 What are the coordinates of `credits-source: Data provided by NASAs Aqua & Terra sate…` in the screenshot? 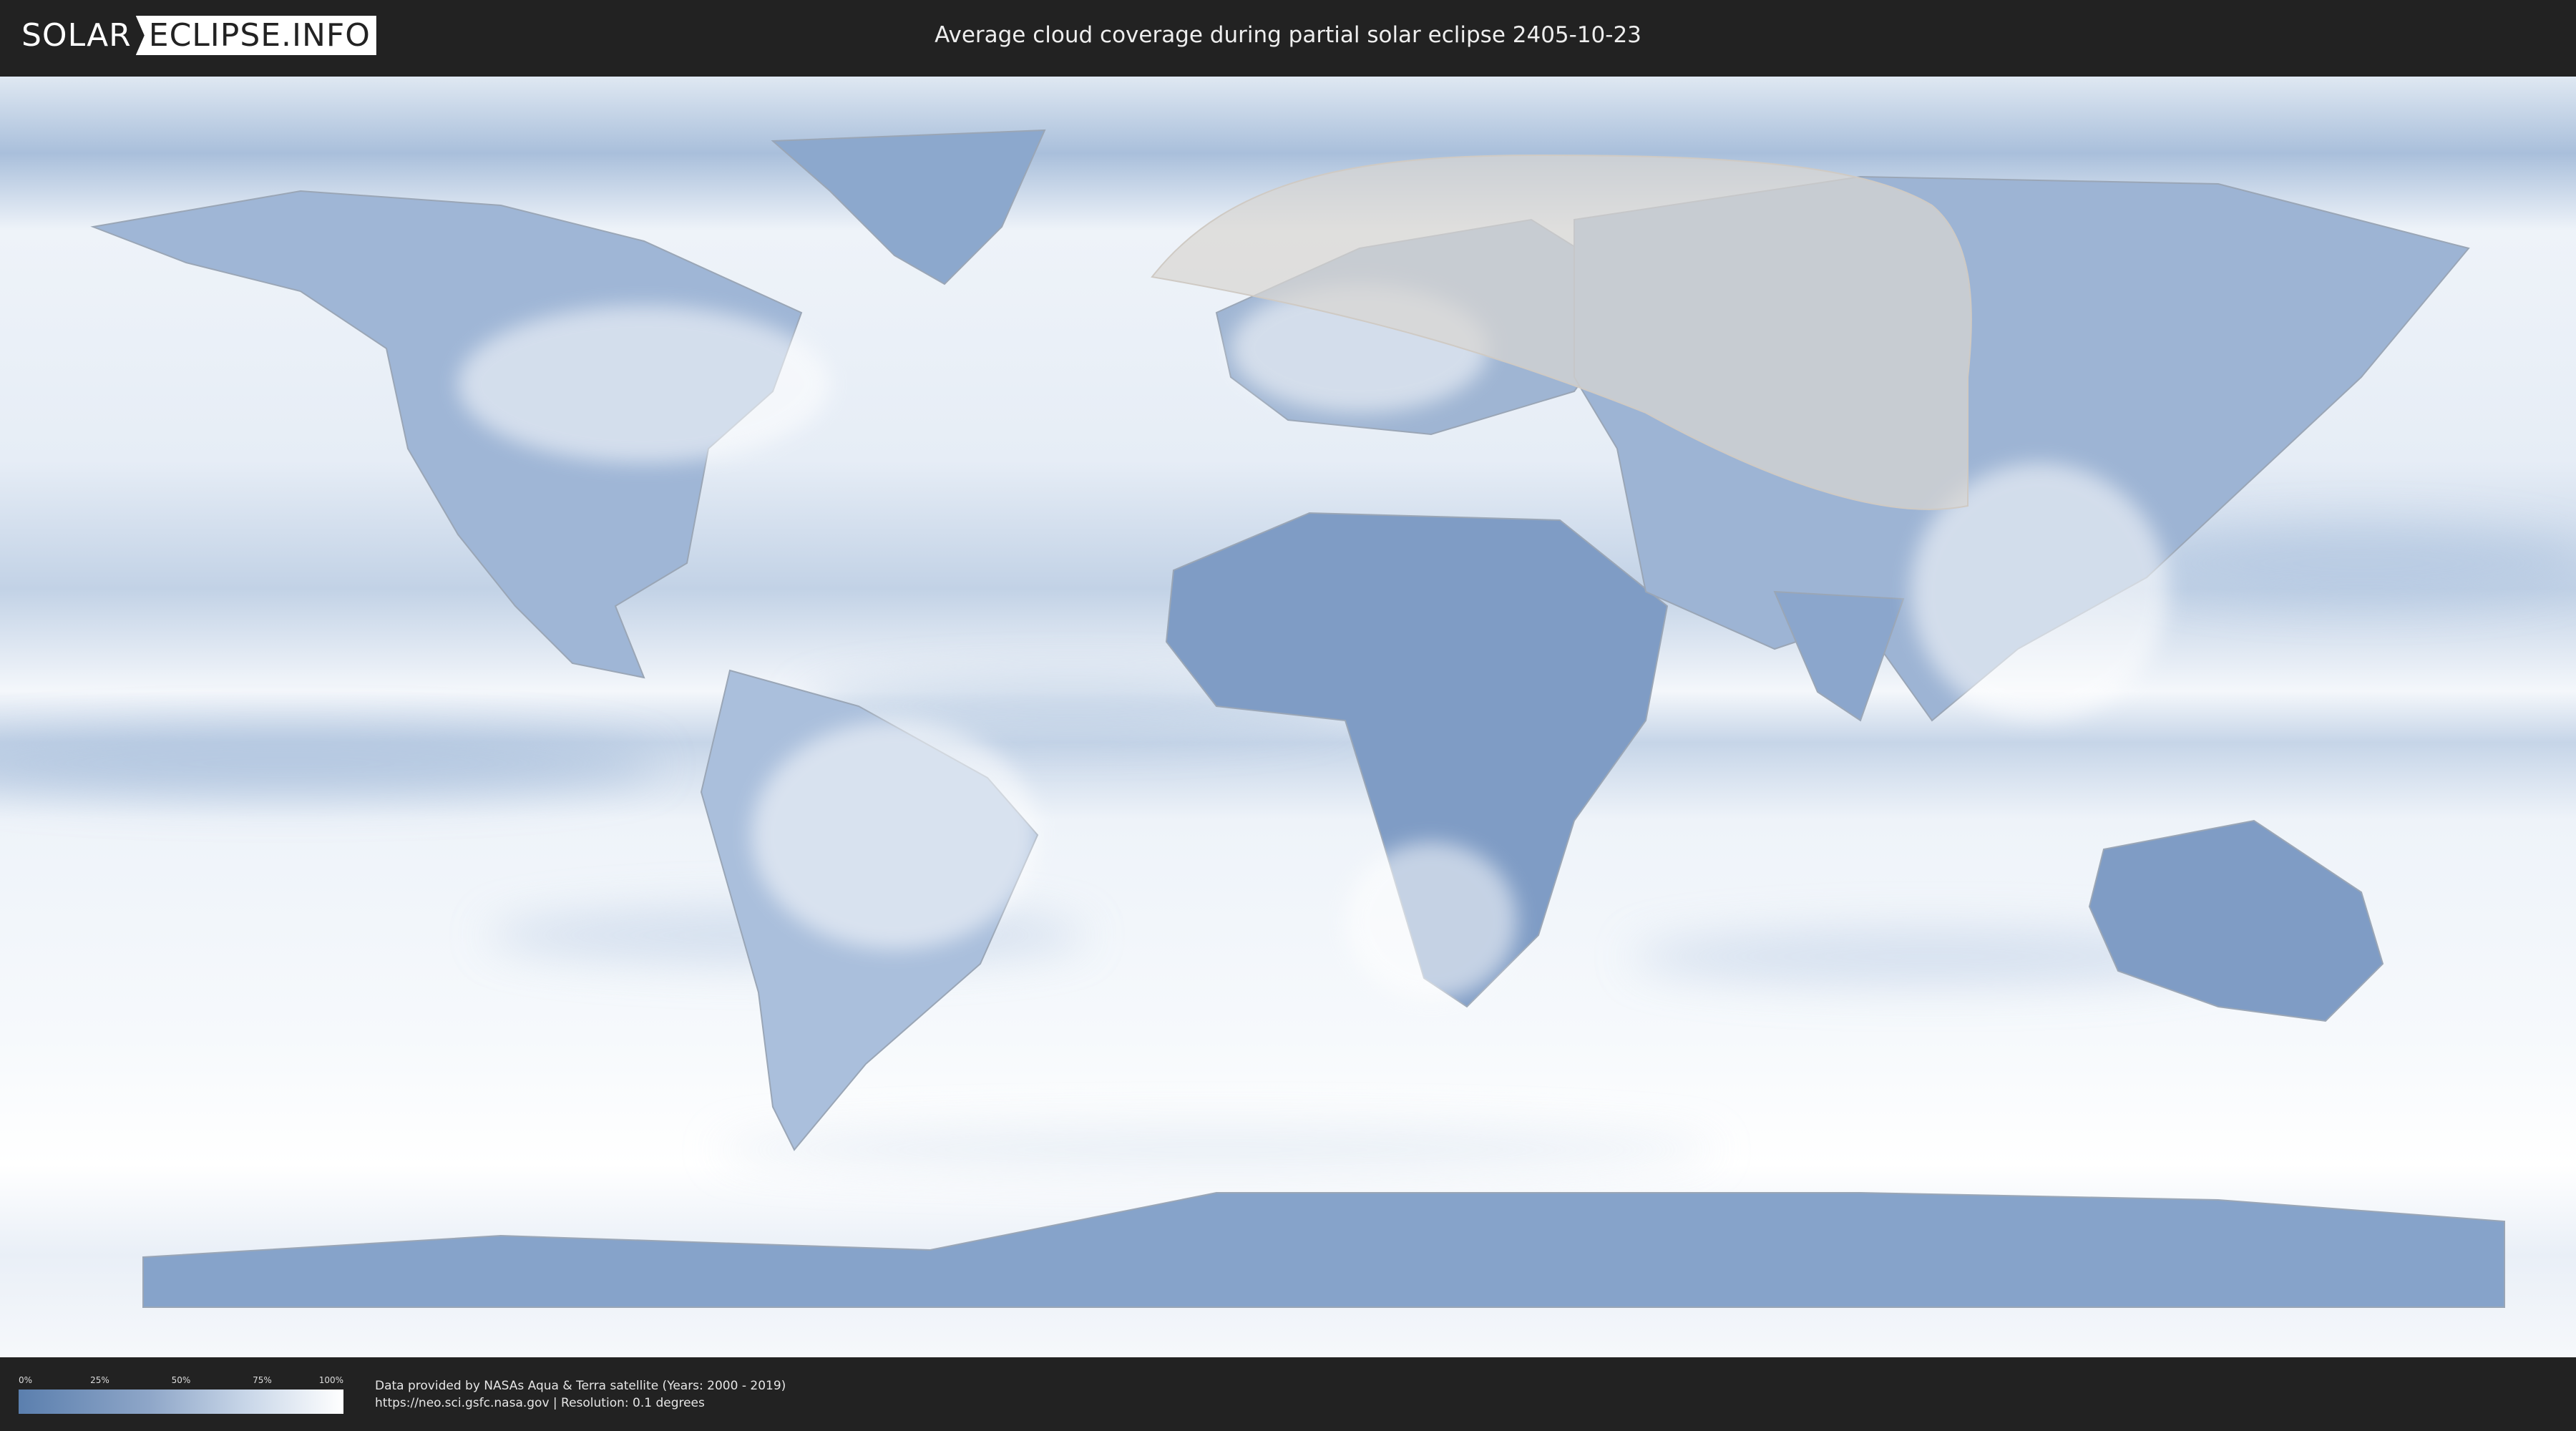 It's located at (580, 1386).